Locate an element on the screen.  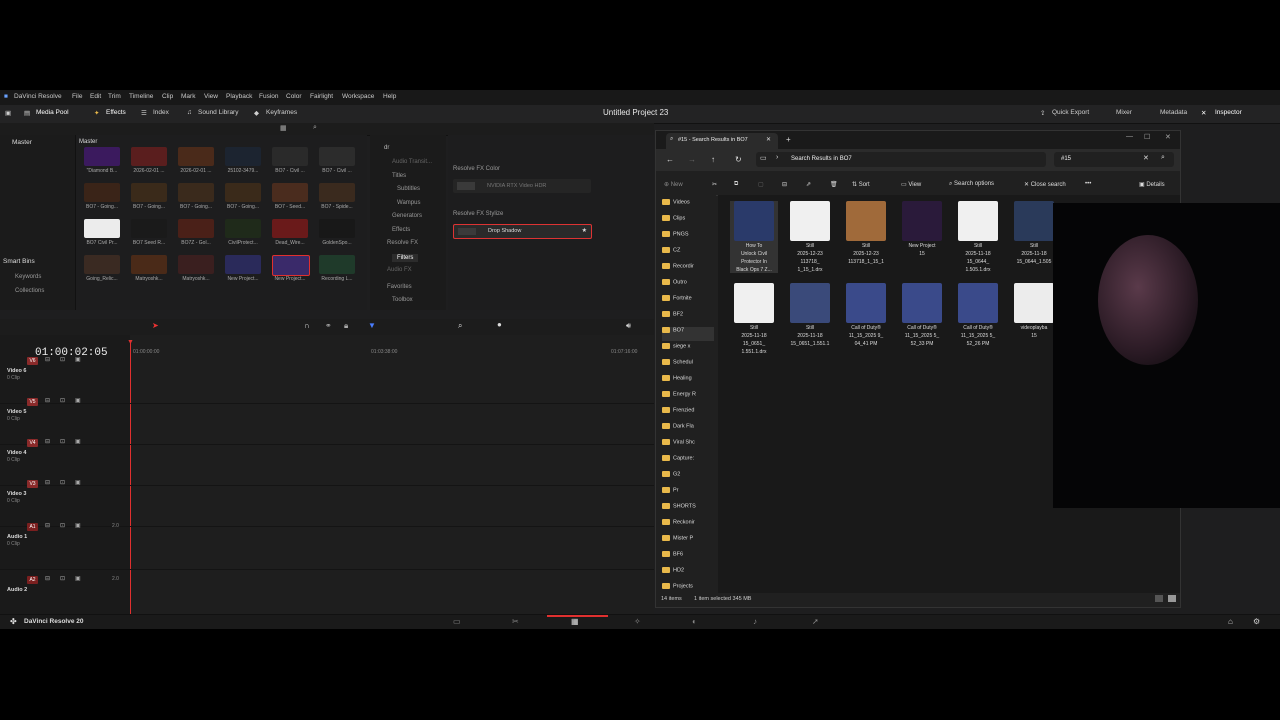
nav-item: BF6 is located at coordinates (688, 558).